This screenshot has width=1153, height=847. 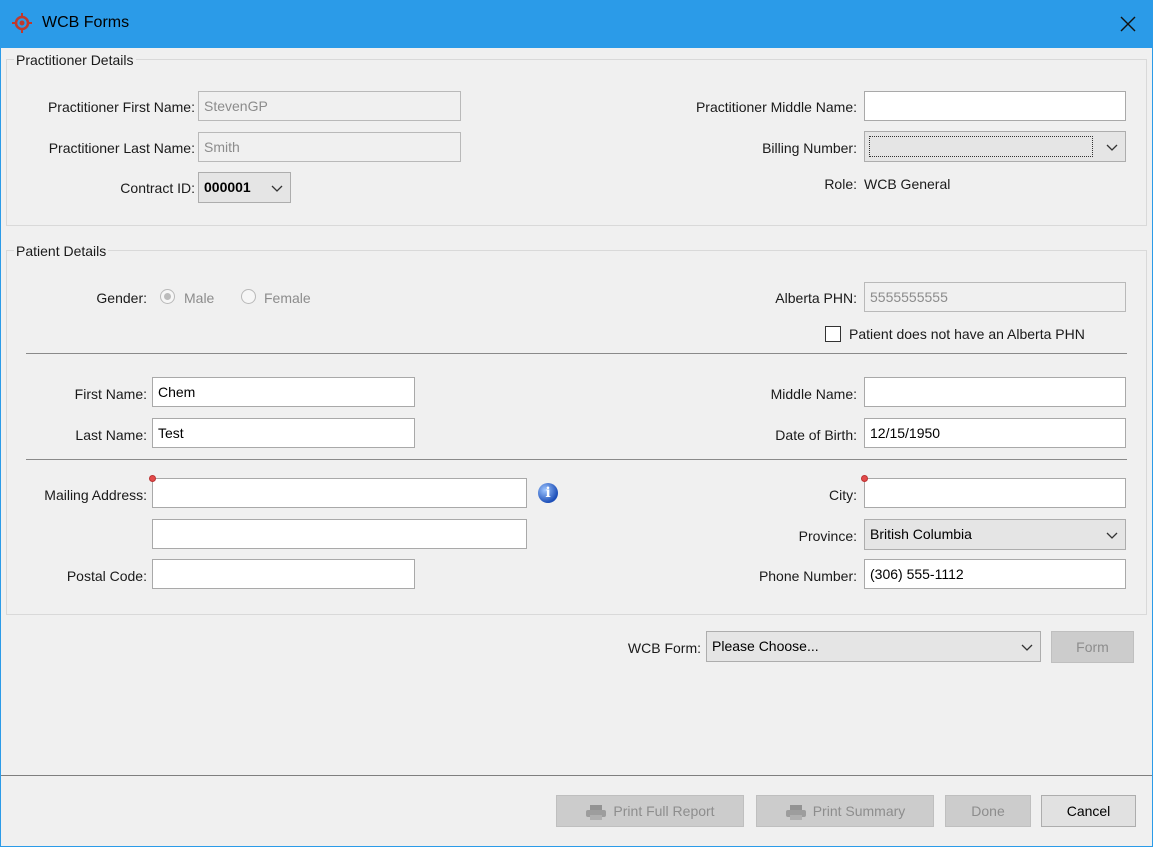 What do you see at coordinates (859, 811) in the screenshot?
I see `print-summary-label: Print Summary` at bounding box center [859, 811].